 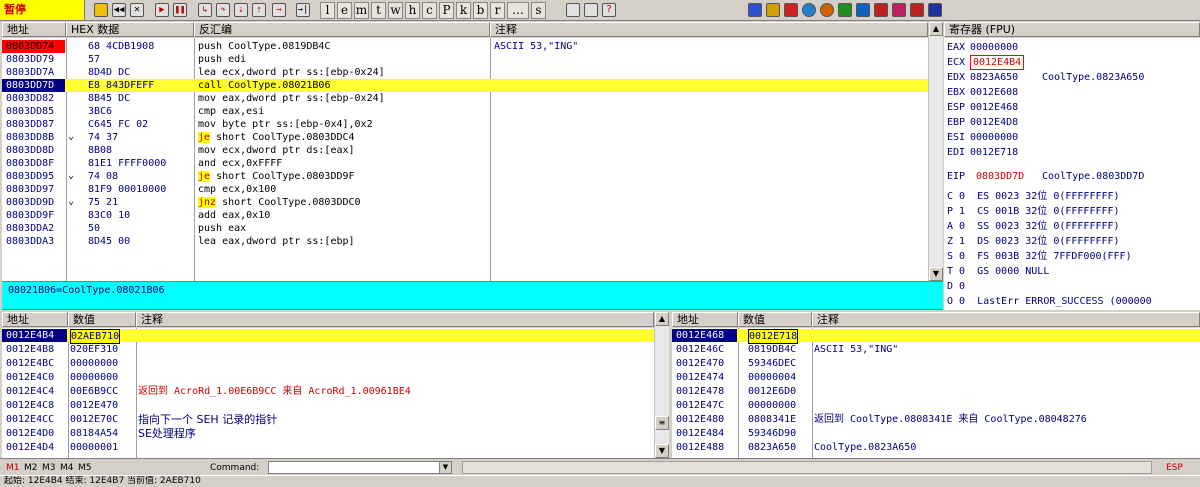 What do you see at coordinates (1072, 76) in the screenshot?
I see `register-row: EDX 0823A650 CoolType.0823A650` at bounding box center [1072, 76].